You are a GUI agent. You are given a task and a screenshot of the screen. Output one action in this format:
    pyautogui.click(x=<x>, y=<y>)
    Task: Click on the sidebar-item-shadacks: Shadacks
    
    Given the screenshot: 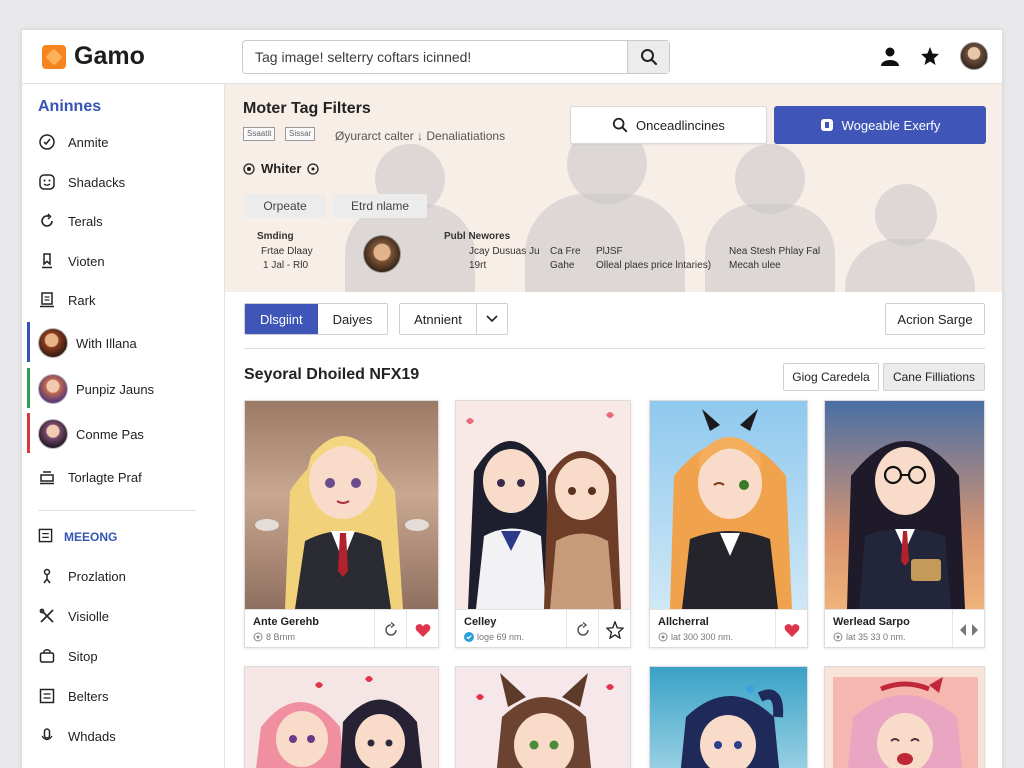 What is the action you would take?
    pyautogui.click(x=128, y=182)
    